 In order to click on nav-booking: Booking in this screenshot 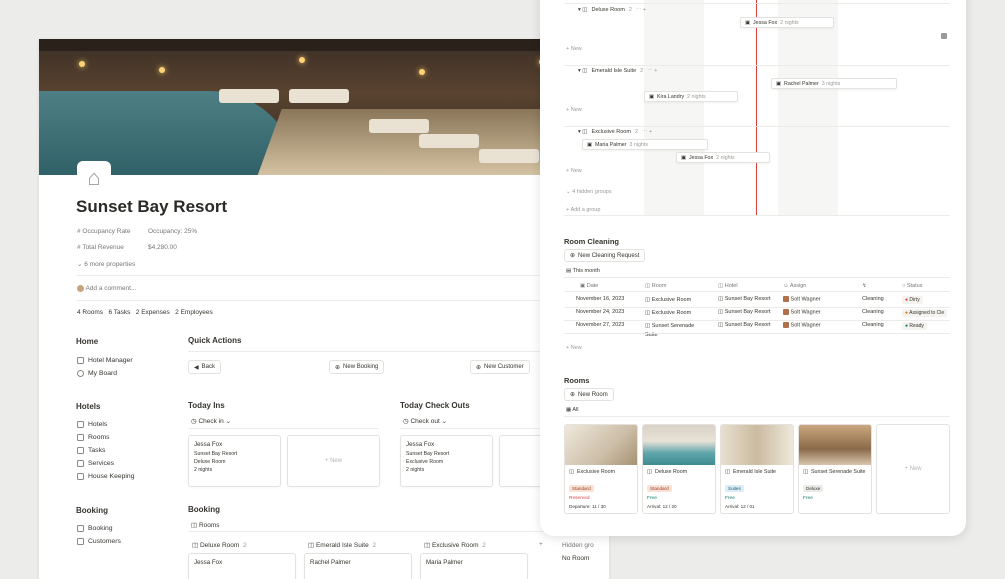, I will do `click(95, 528)`.